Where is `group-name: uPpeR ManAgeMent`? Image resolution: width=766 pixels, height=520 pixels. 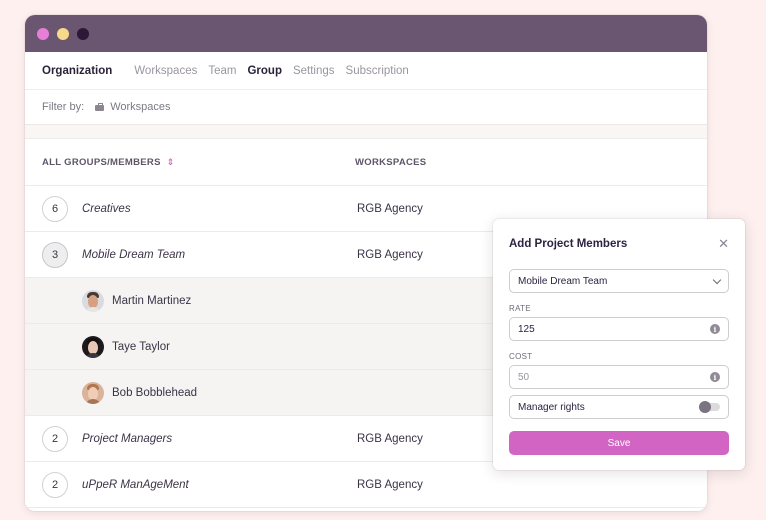 group-name: uPpeR ManAgeMent is located at coordinates (135, 484).